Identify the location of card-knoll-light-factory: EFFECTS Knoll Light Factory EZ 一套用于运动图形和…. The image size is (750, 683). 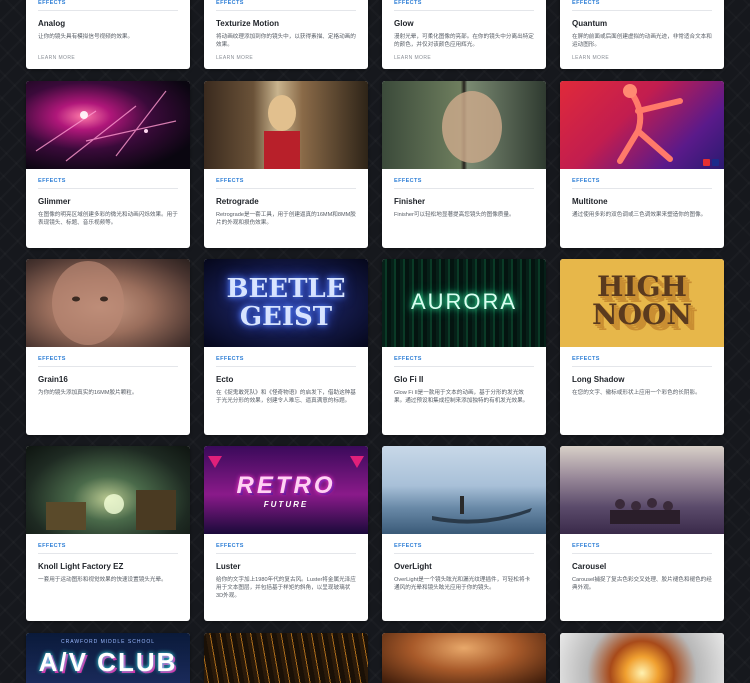
(108, 533).